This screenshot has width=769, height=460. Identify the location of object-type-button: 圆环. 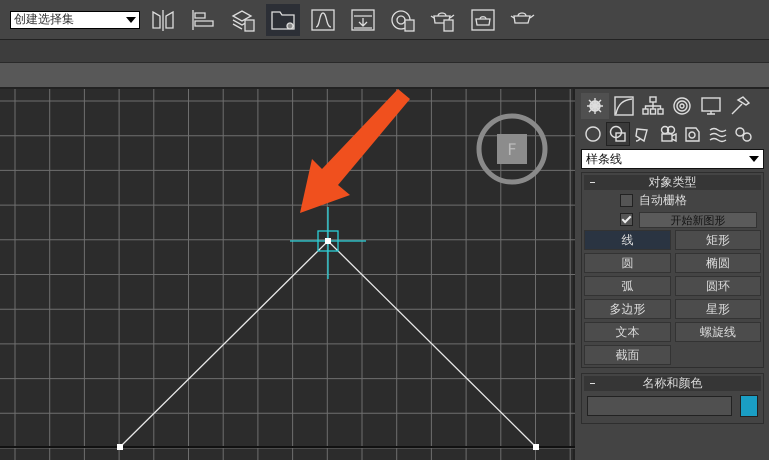
(717, 286).